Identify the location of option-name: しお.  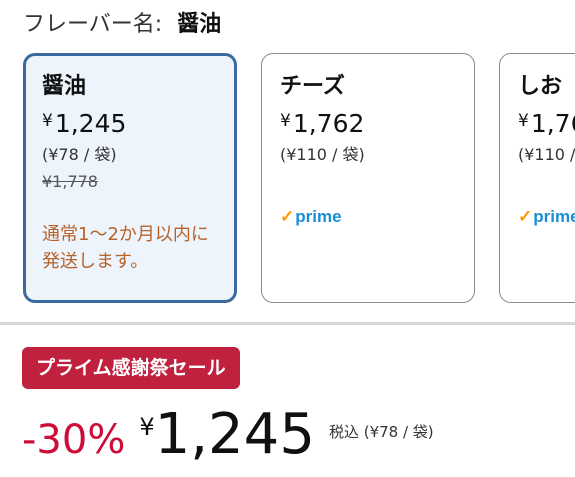
(540, 86).